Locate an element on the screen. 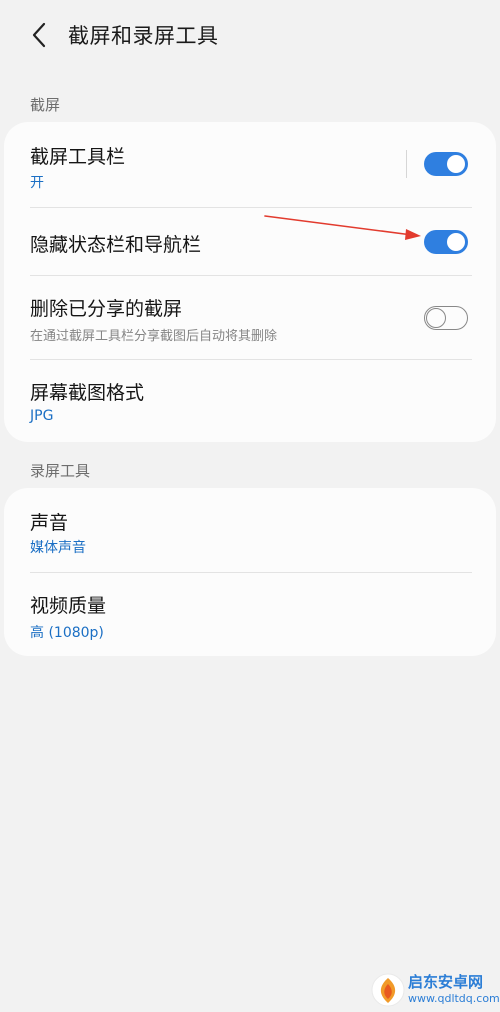 Image resolution: width=500 pixels, height=1012 pixels. setting-value: JPG is located at coordinates (42, 416).